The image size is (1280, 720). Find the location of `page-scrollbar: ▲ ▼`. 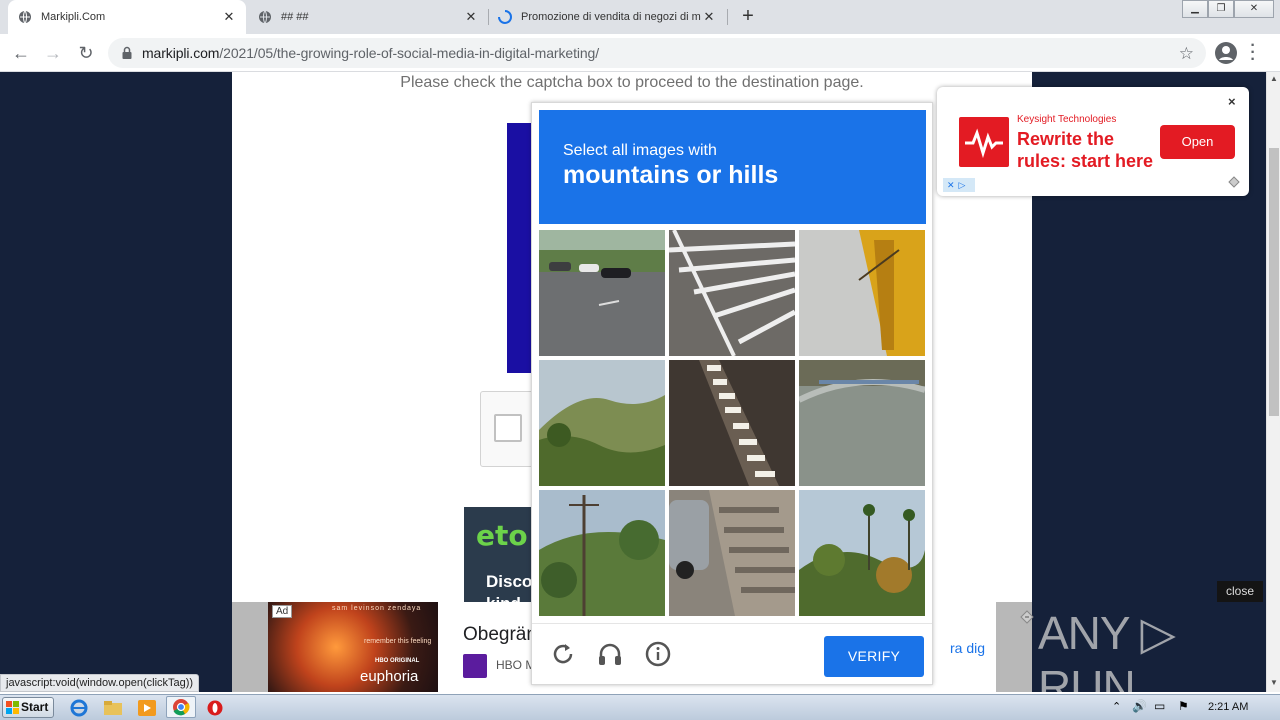

page-scrollbar: ▲ ▼ is located at coordinates (1273, 382).